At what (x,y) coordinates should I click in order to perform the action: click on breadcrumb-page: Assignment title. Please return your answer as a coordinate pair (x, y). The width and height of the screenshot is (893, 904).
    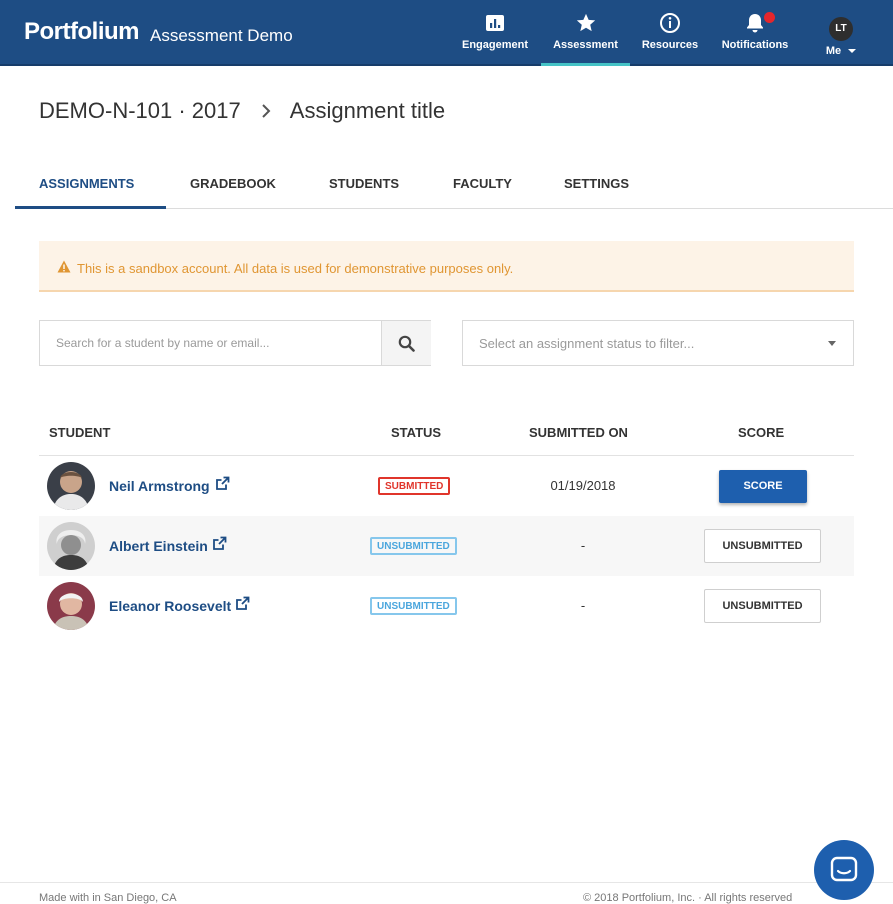
    Looking at the image, I should click on (367, 110).